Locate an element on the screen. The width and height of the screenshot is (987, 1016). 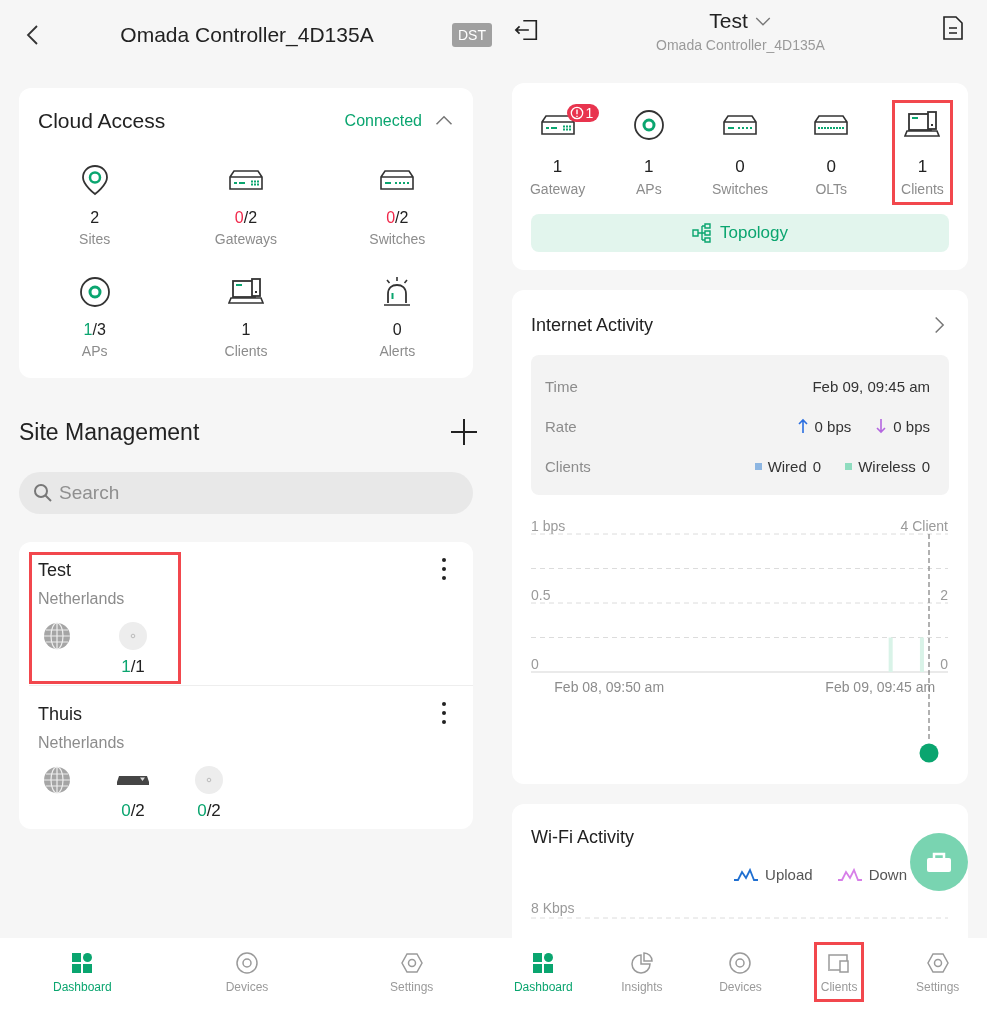
controller-subtitle: Omada Controller_4D135A is located at coordinates (740, 45).